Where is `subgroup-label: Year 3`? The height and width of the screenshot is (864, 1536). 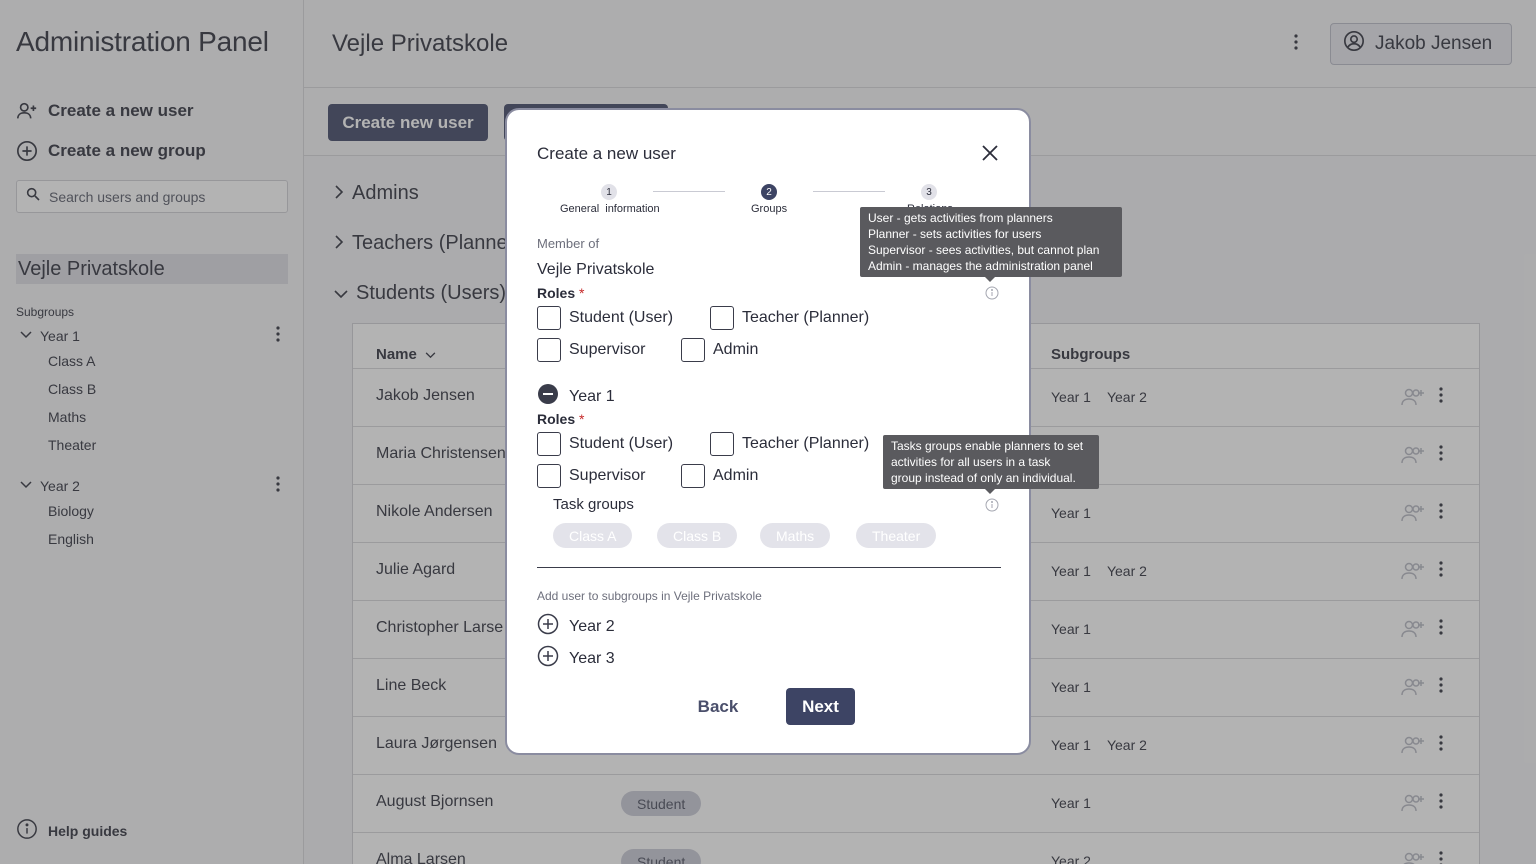
subgroup-label: Year 3 is located at coordinates (592, 658).